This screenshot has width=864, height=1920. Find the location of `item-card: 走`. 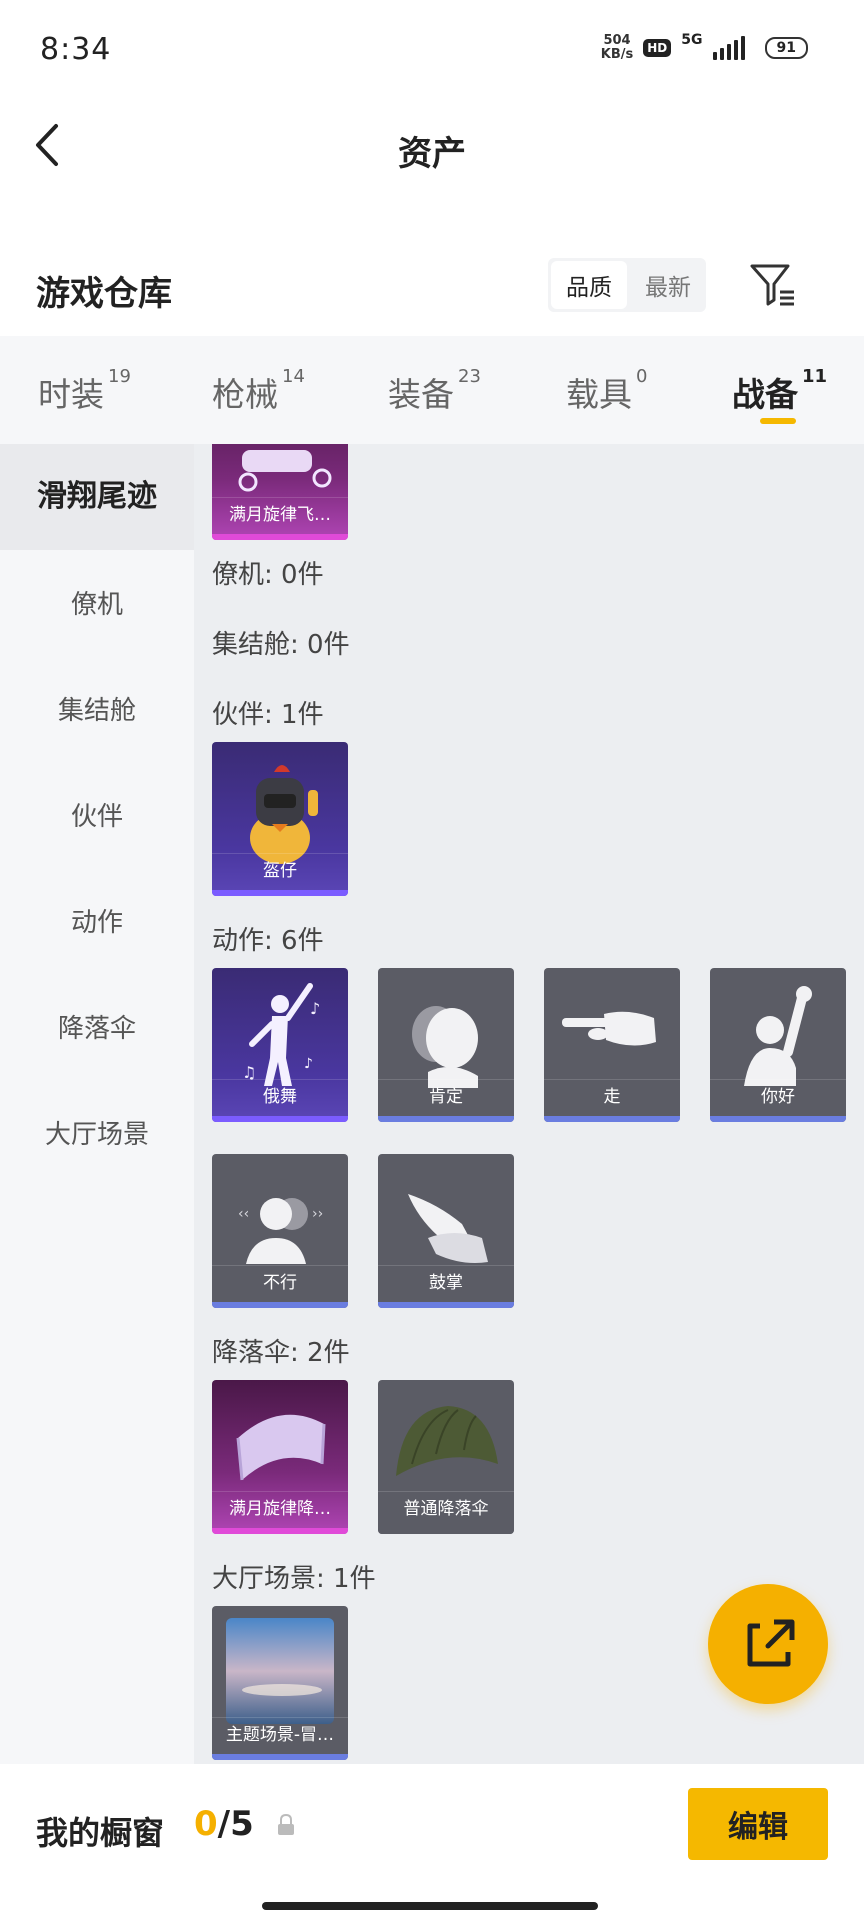

item-card: 走 is located at coordinates (612, 1045).